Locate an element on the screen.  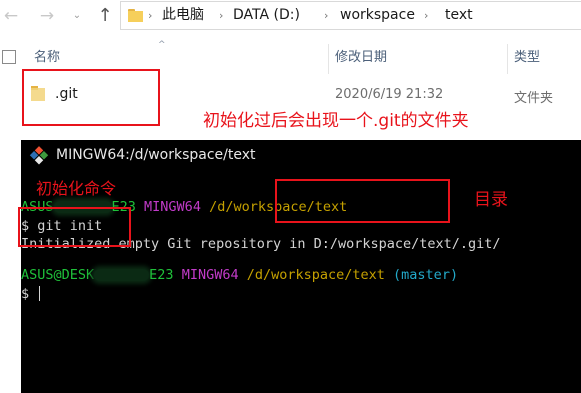
sort-ascending-icon: ^ is located at coordinates (162, 45).